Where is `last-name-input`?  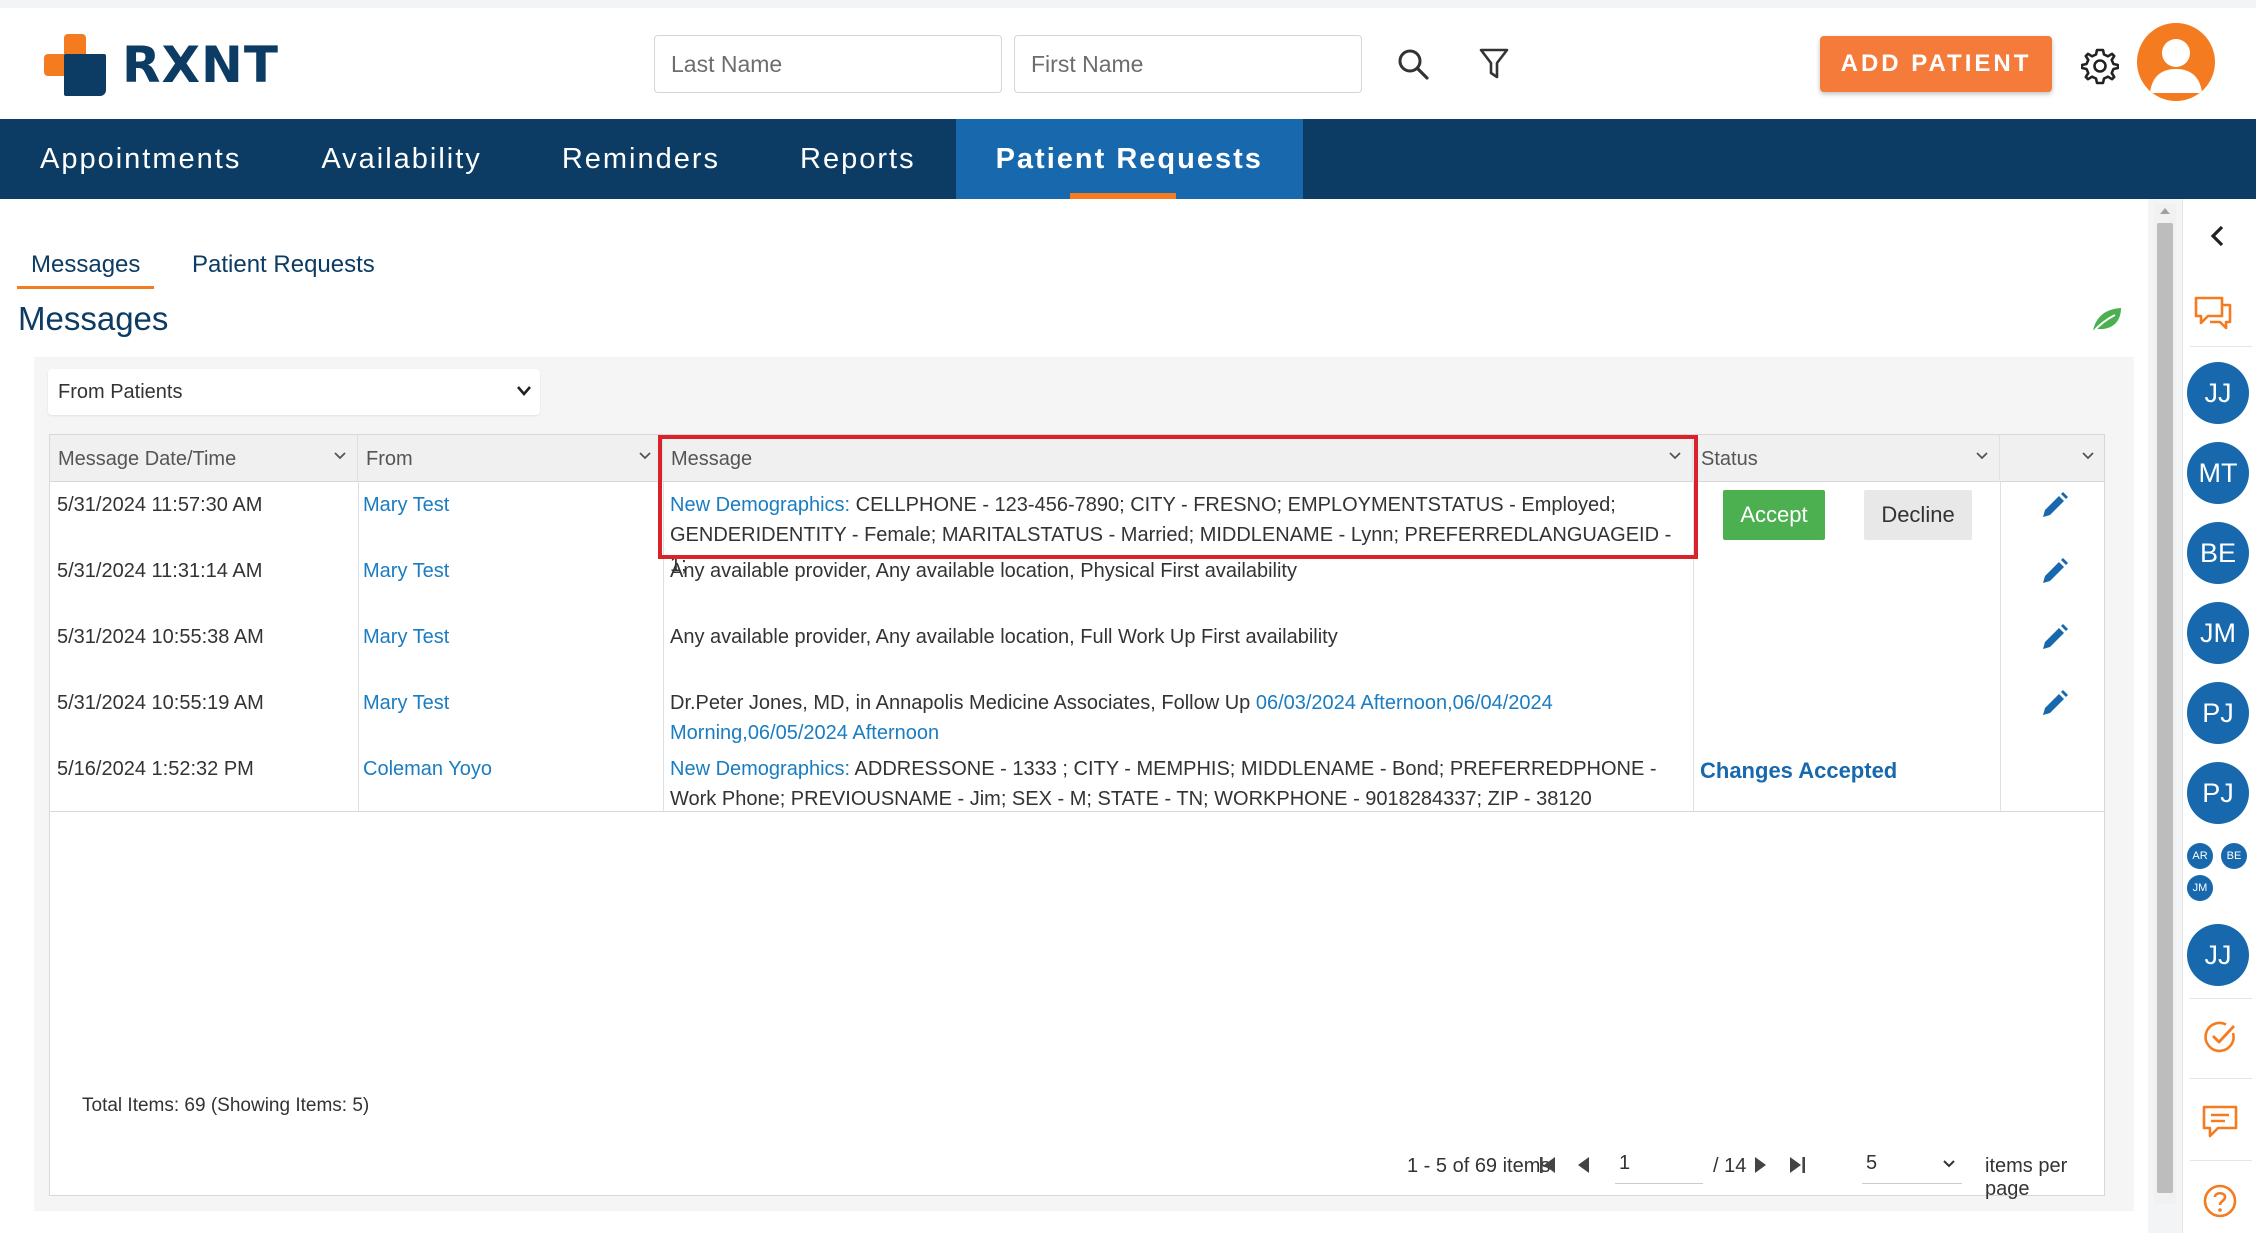
last-name-input is located at coordinates (828, 64).